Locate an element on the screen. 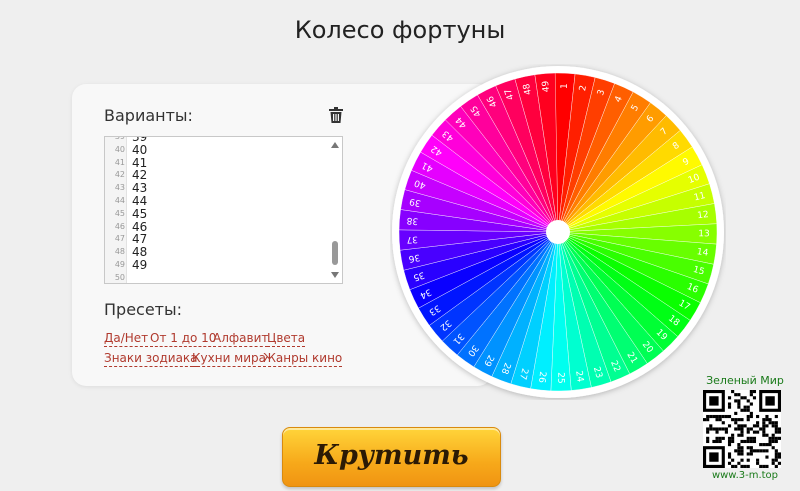 This screenshot has height=491, width=800. line-number: 43 is located at coordinates (119, 188).